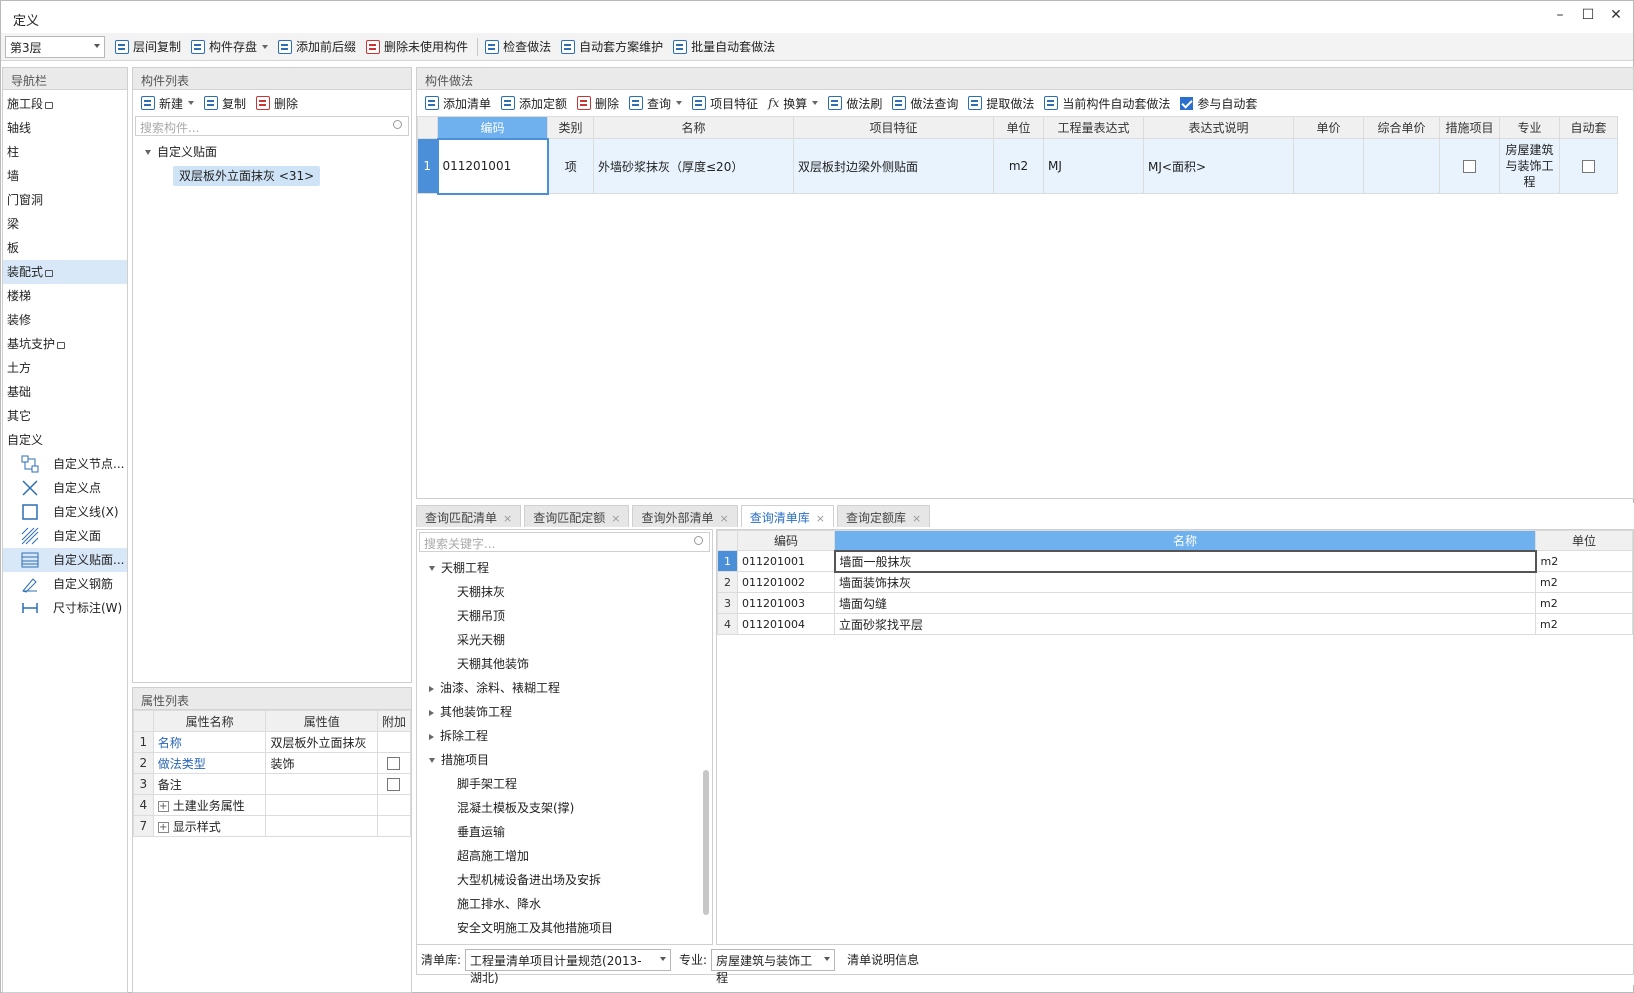 Image resolution: width=1634 pixels, height=993 pixels. What do you see at coordinates (926, 103) in the screenshot?
I see `method-query-button: 做法查询` at bounding box center [926, 103].